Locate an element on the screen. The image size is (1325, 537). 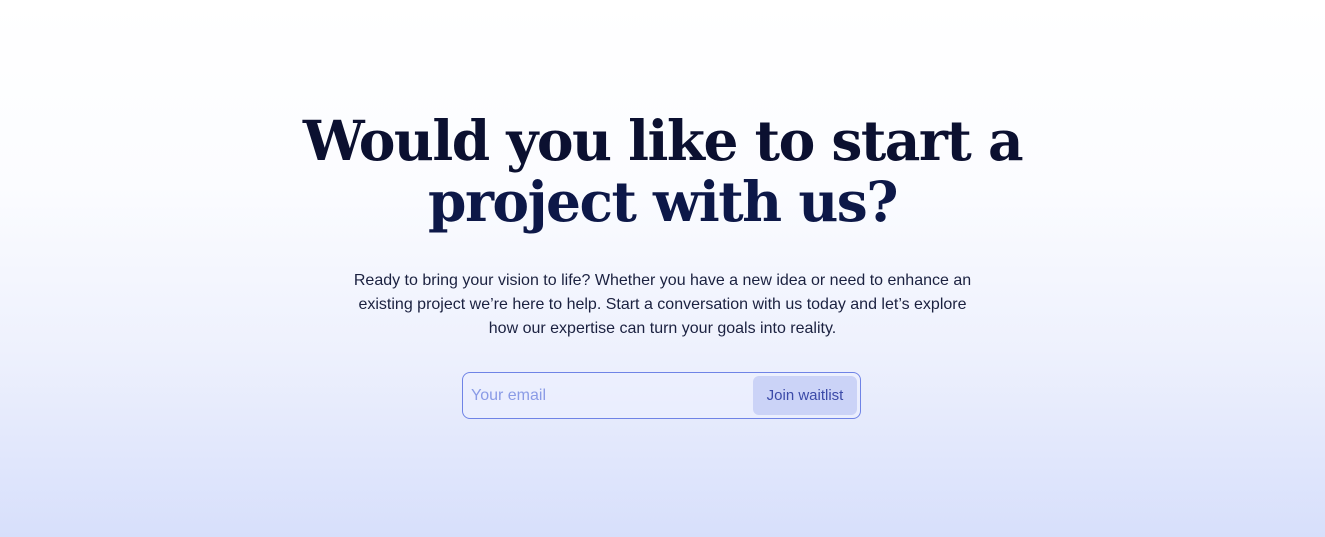
join-waitlist-button: Join waitlist is located at coordinates (805, 395).